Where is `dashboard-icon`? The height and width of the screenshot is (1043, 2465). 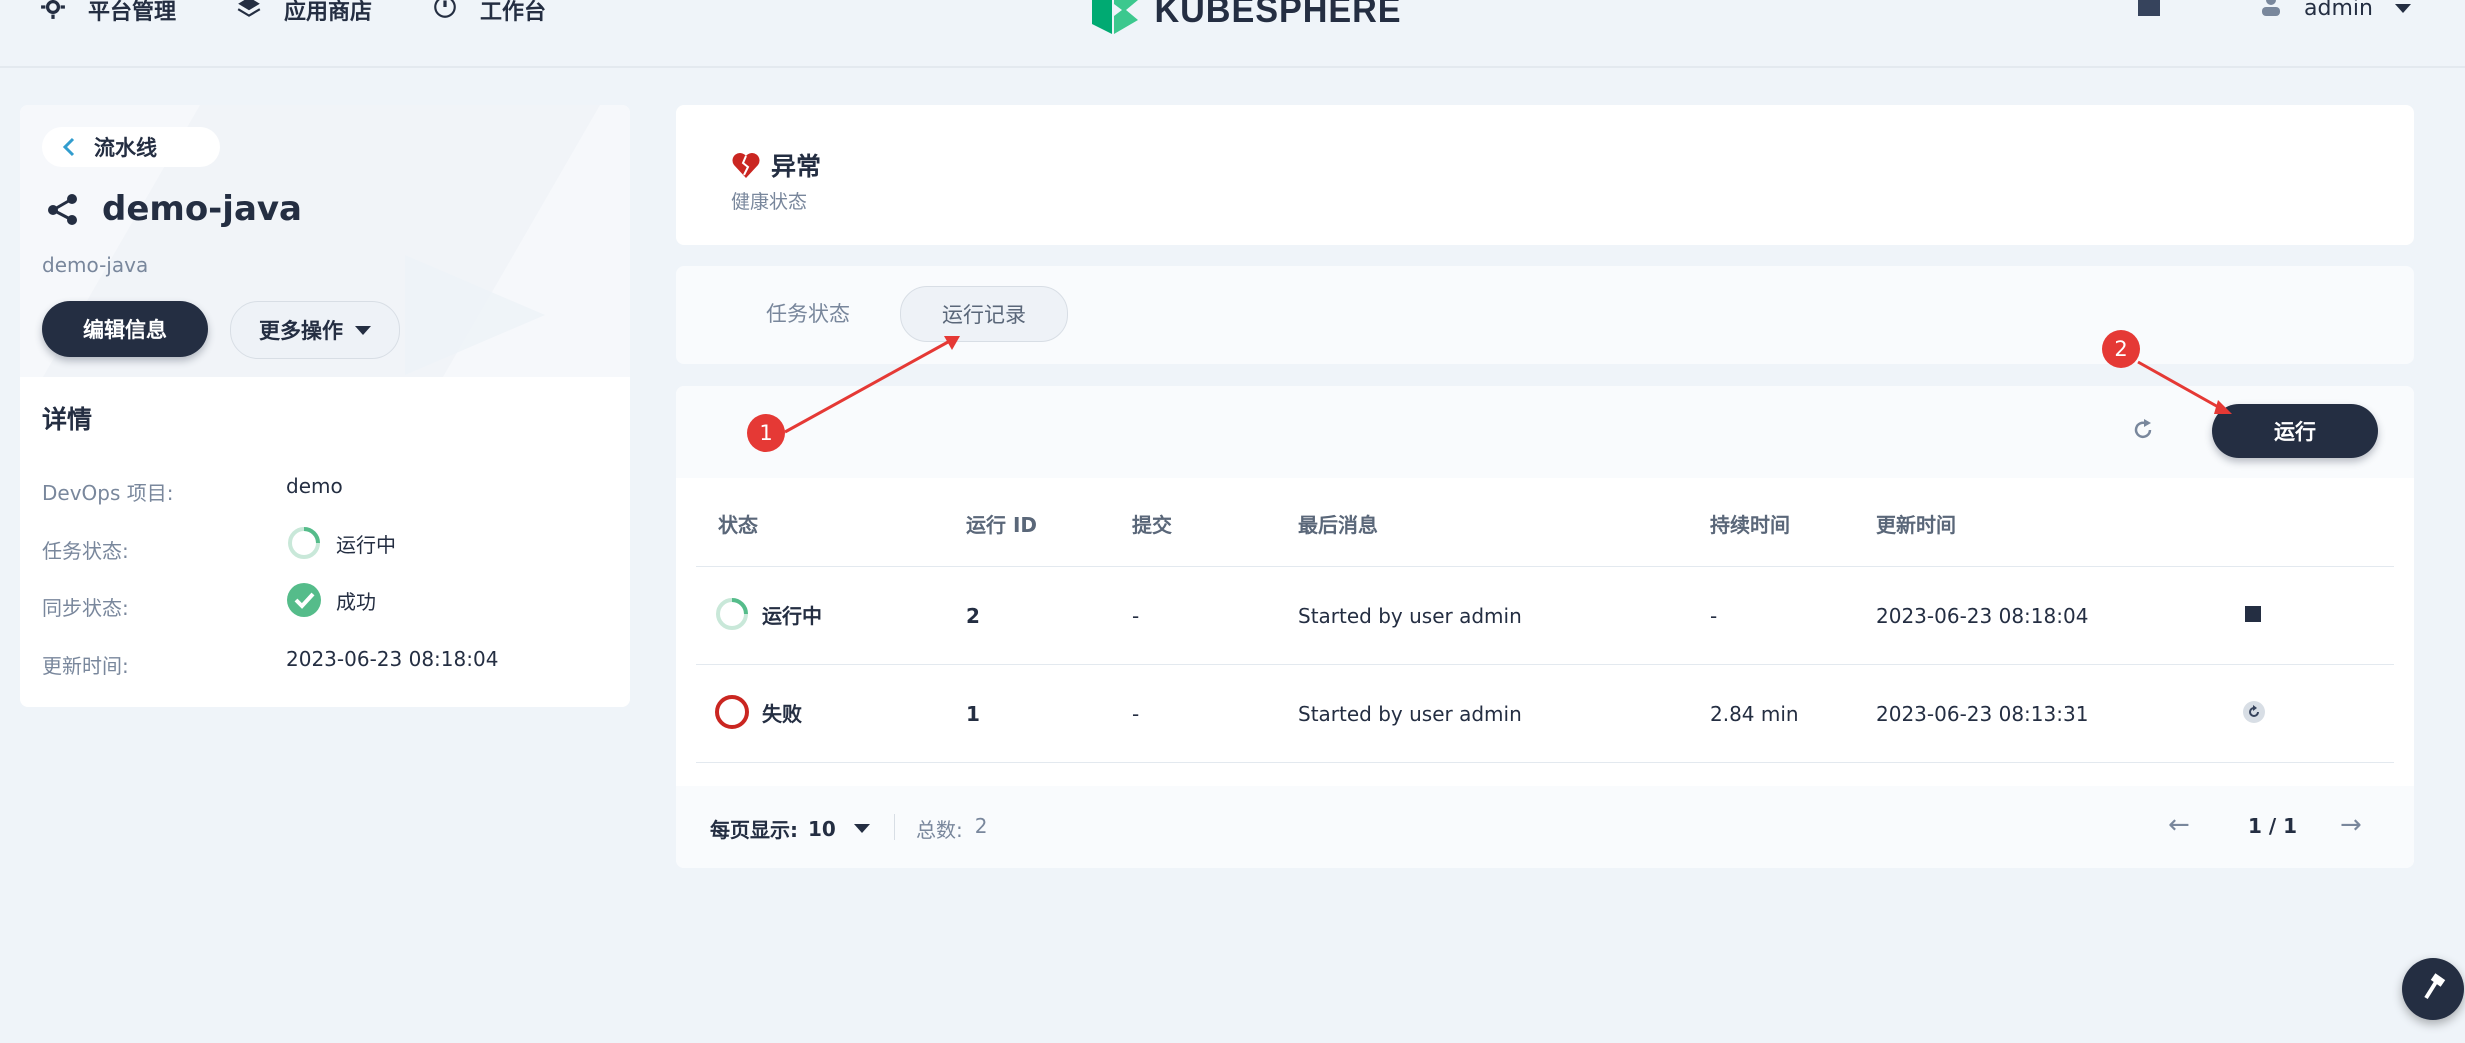 dashboard-icon is located at coordinates (445, 13).